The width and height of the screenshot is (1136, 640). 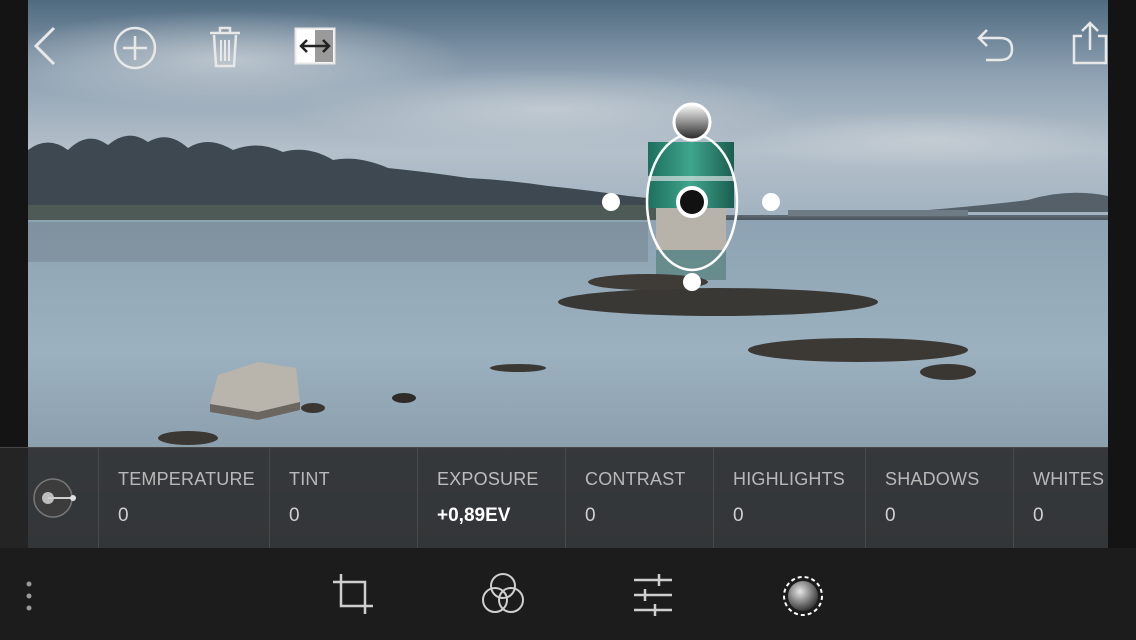 What do you see at coordinates (135, 48) in the screenshot?
I see `add-icon` at bounding box center [135, 48].